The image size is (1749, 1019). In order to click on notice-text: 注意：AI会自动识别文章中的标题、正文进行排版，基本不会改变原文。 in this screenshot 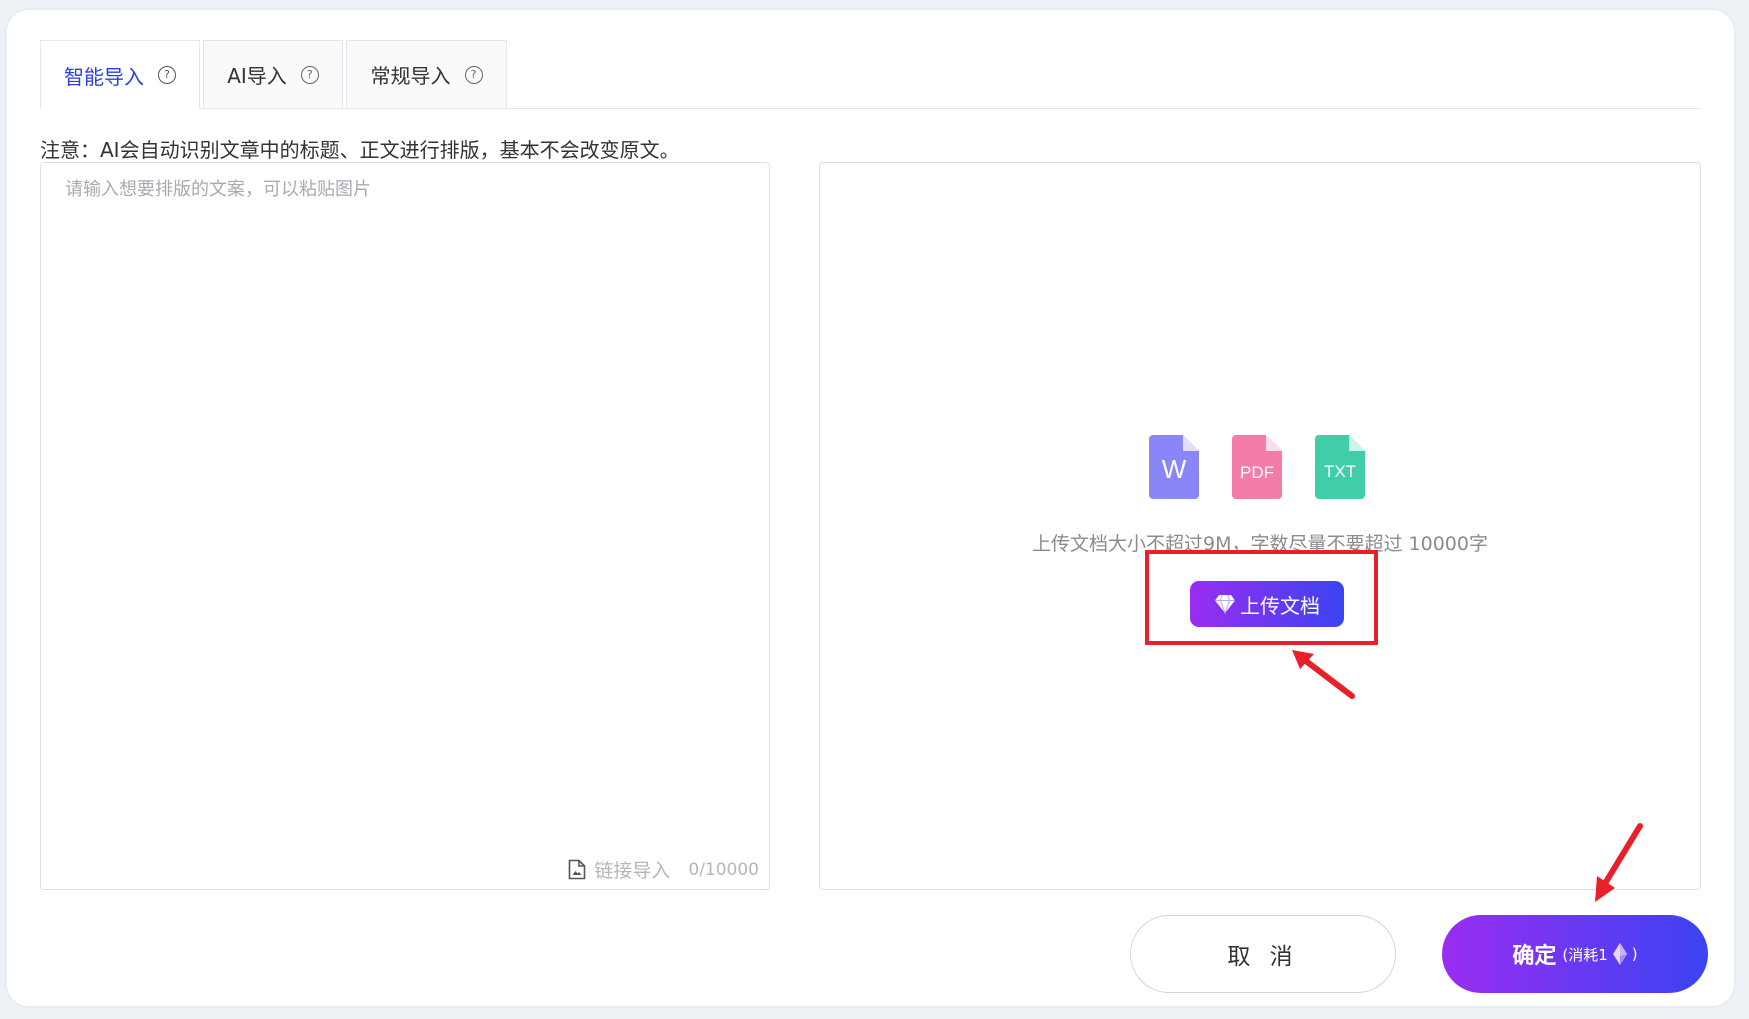, I will do `click(360, 150)`.